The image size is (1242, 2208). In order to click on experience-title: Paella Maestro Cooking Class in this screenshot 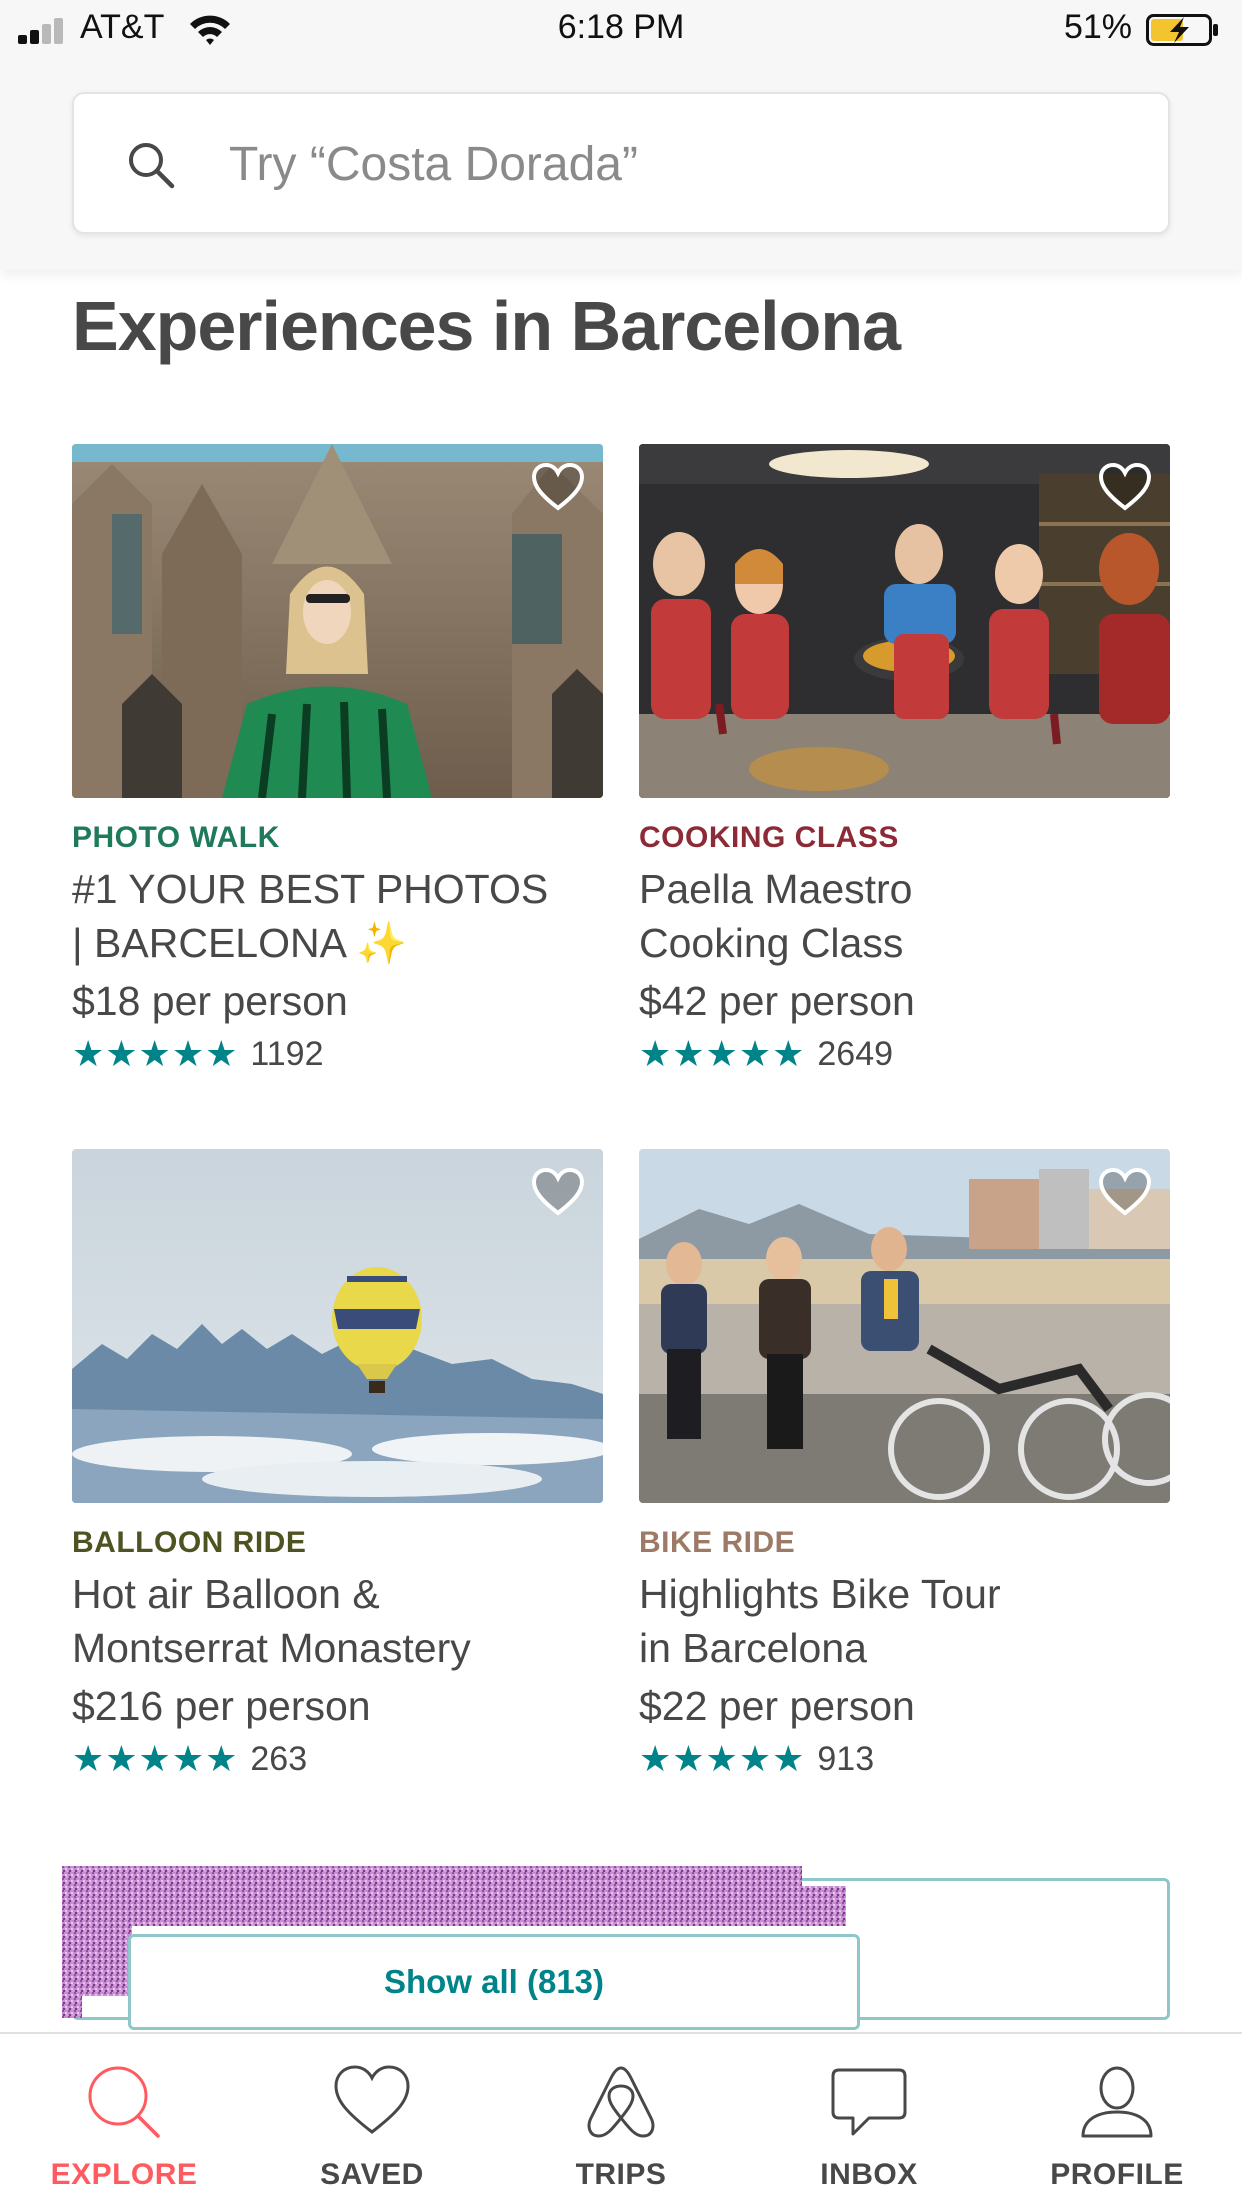, I will do `click(904, 916)`.